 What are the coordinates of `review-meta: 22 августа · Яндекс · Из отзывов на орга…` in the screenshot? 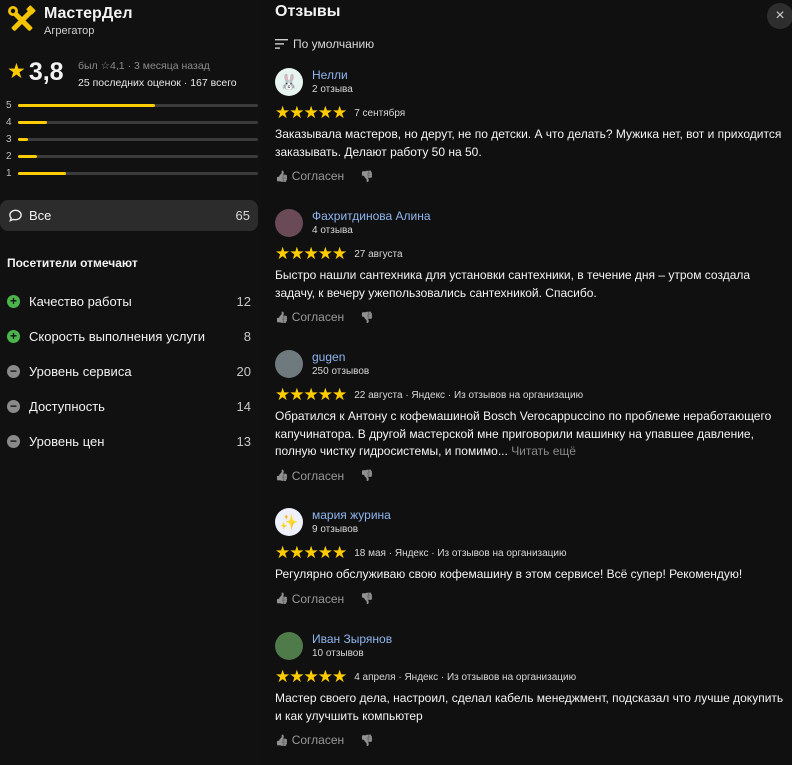 It's located at (469, 395).